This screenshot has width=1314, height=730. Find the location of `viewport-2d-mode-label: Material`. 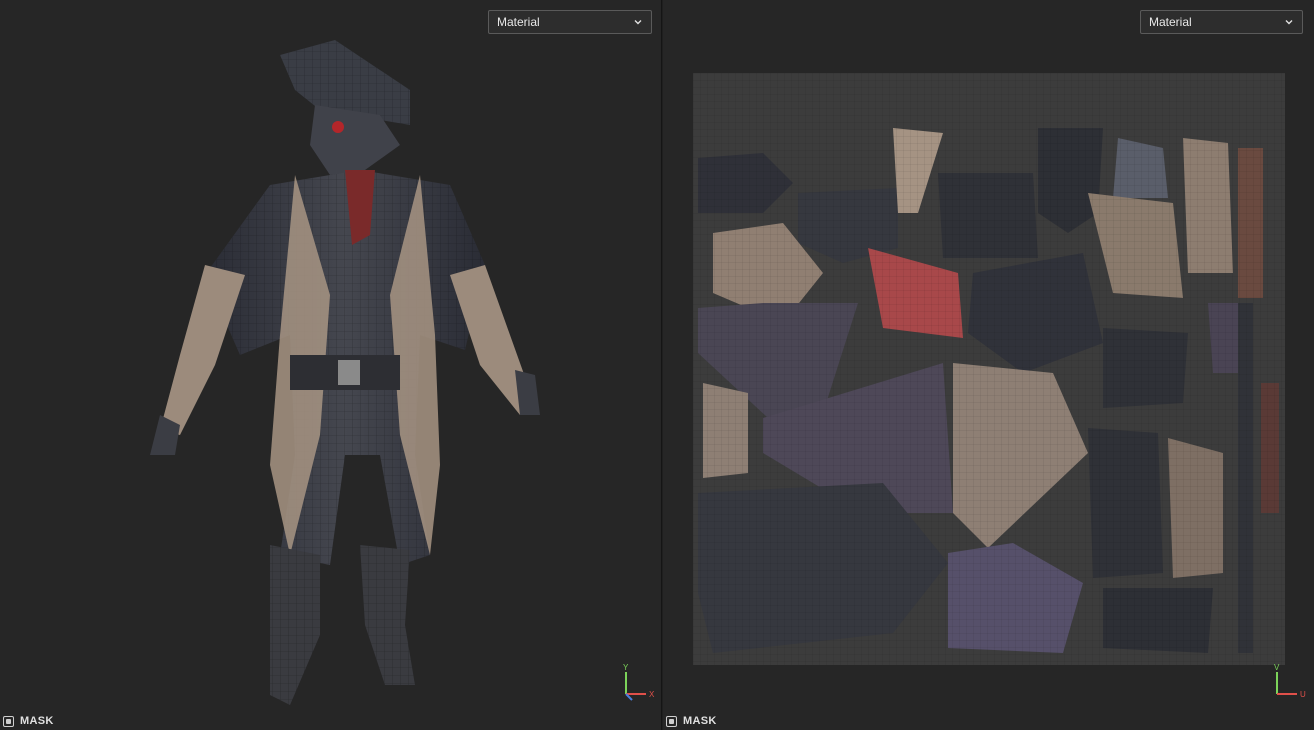

viewport-2d-mode-label: Material is located at coordinates (1170, 22).